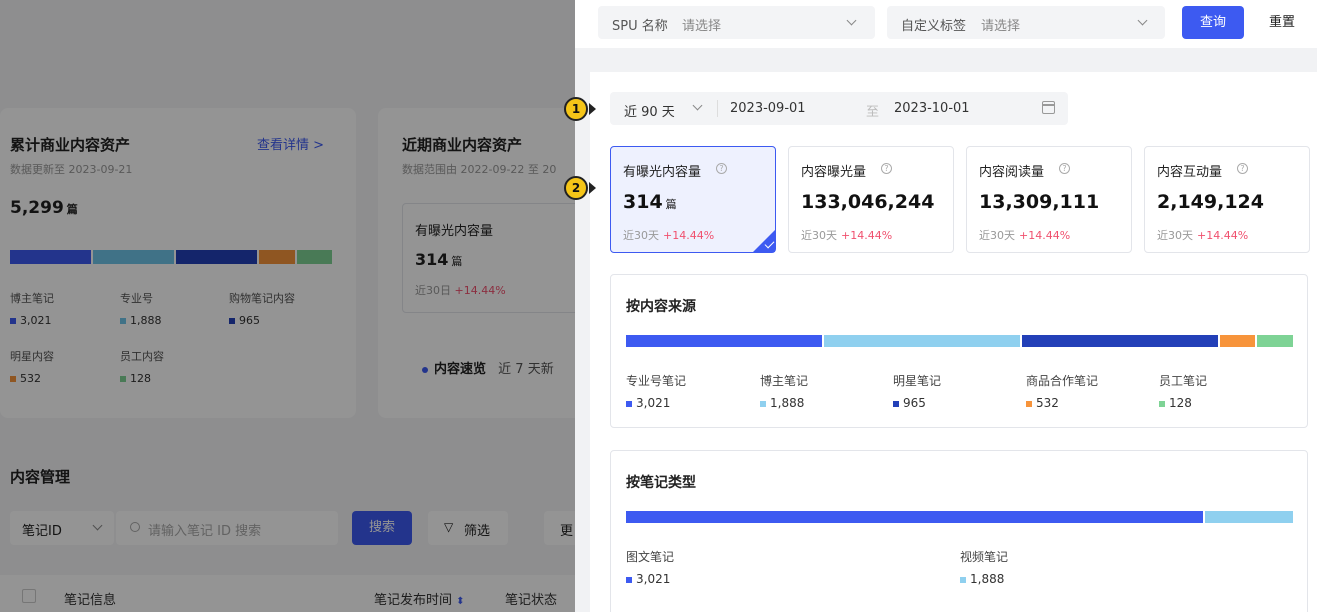 This screenshot has height=612, width=1317. What do you see at coordinates (834, 172) in the screenshot?
I see `kpi-label: 内容曝光量` at bounding box center [834, 172].